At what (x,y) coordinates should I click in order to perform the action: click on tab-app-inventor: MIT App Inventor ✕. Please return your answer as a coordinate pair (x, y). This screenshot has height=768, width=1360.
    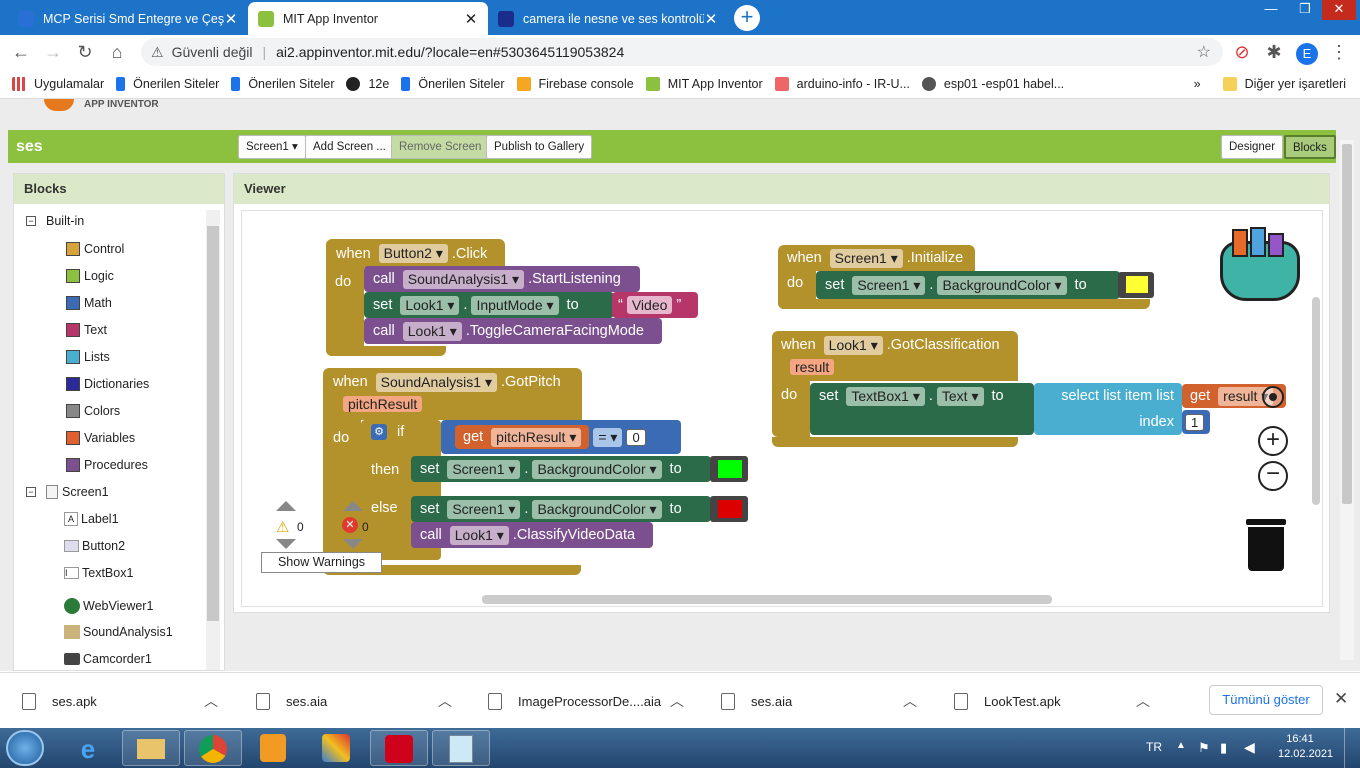
    Looking at the image, I should click on (368, 18).